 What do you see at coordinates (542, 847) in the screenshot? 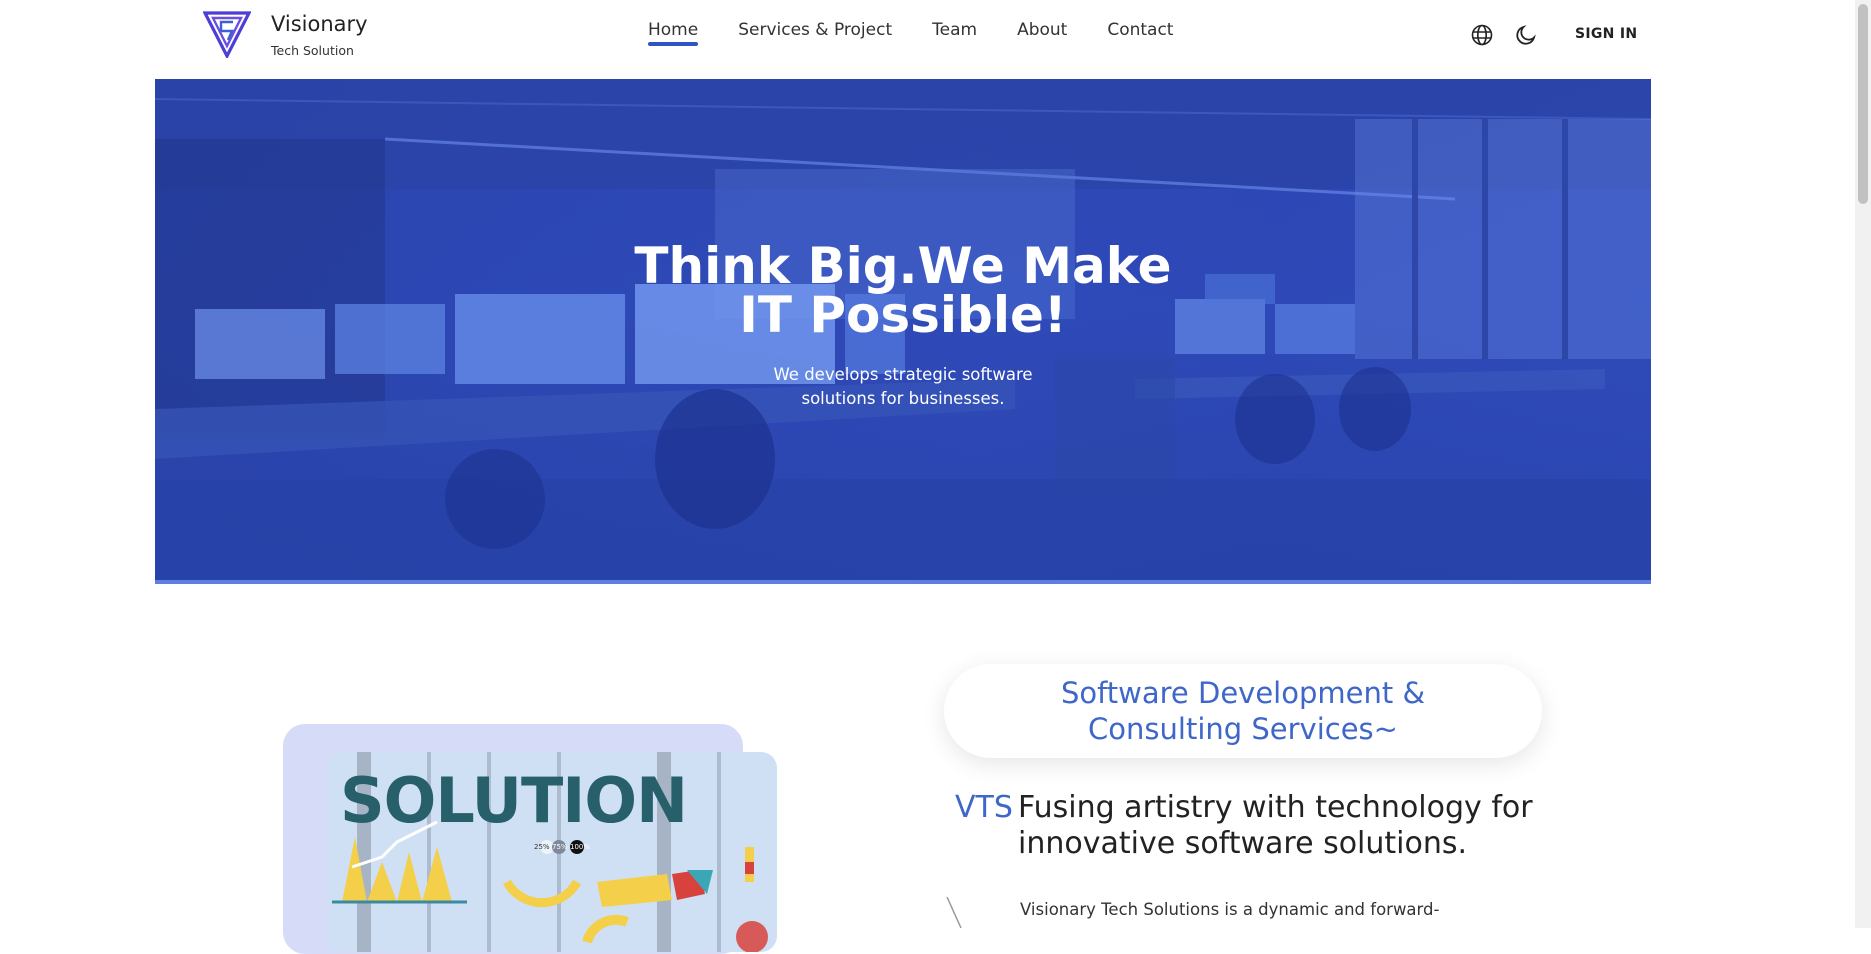
I see `percent-label: 25%` at bounding box center [542, 847].